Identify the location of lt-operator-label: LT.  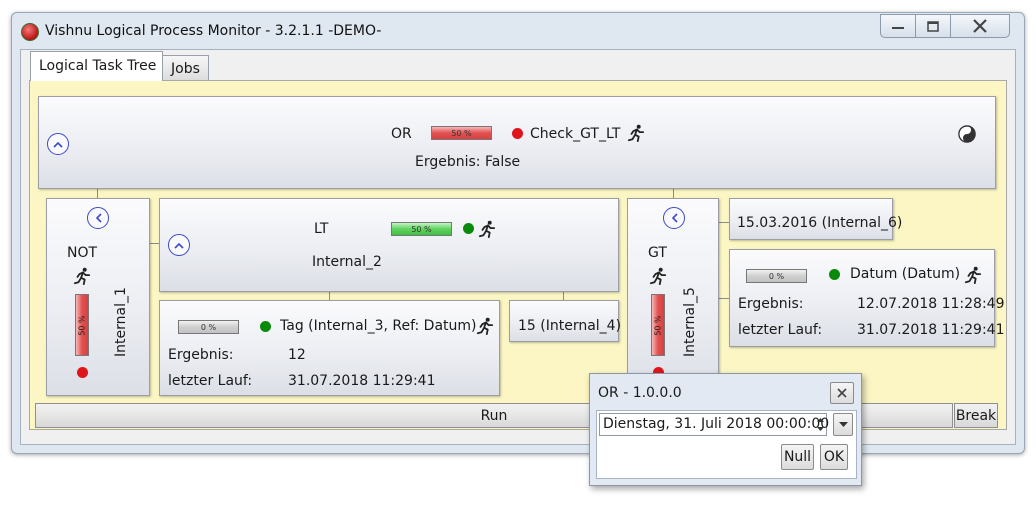
(321, 229).